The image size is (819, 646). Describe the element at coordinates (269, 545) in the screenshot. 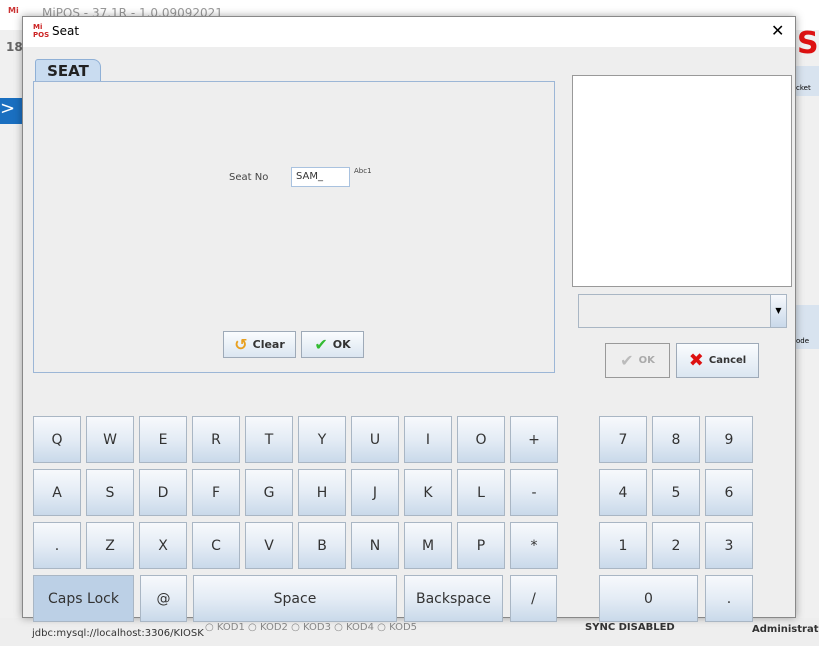

I see `key-V: V` at that location.